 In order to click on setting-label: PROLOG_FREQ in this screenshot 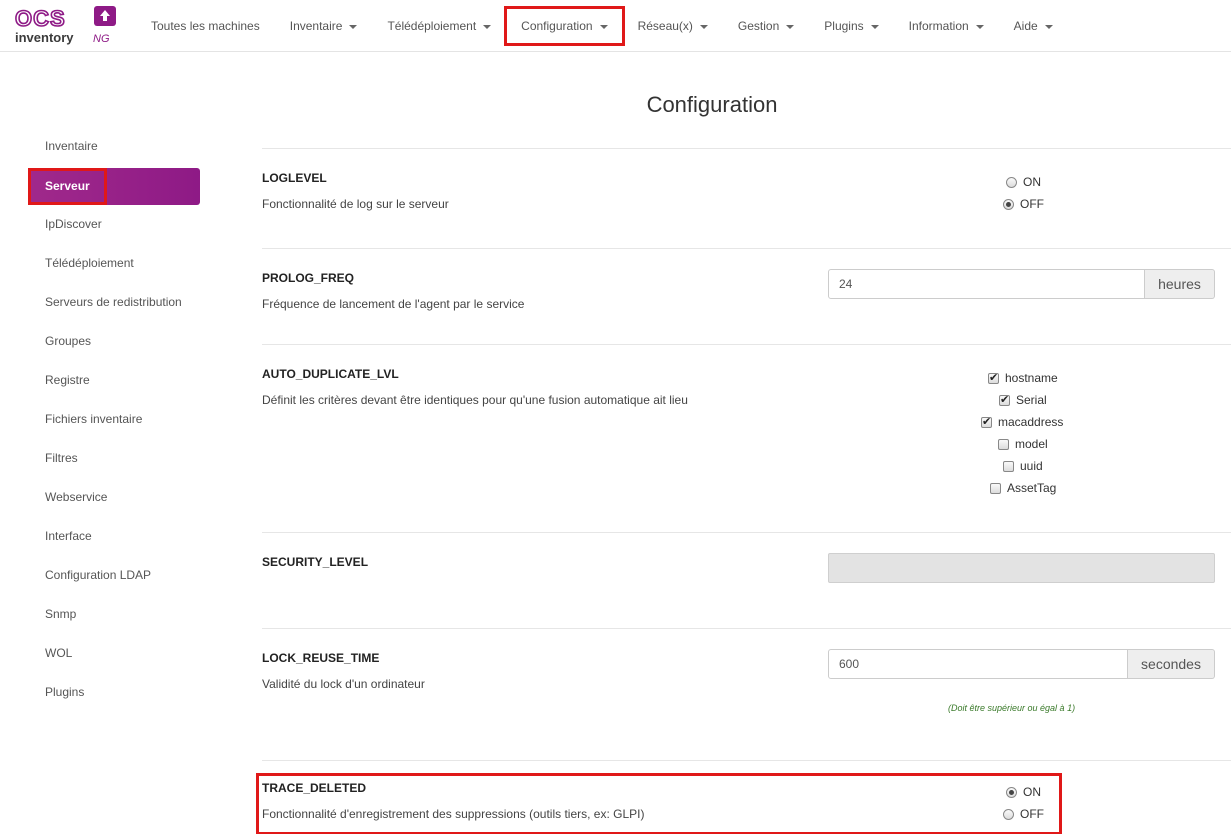, I will do `click(308, 278)`.